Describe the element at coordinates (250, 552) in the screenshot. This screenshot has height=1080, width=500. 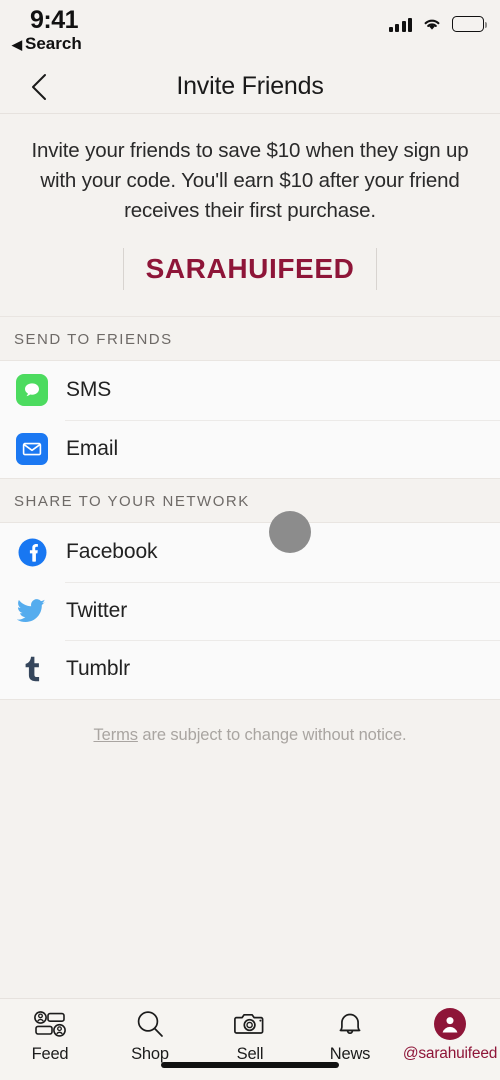
I see `list-item-facebook: Facebook` at that location.